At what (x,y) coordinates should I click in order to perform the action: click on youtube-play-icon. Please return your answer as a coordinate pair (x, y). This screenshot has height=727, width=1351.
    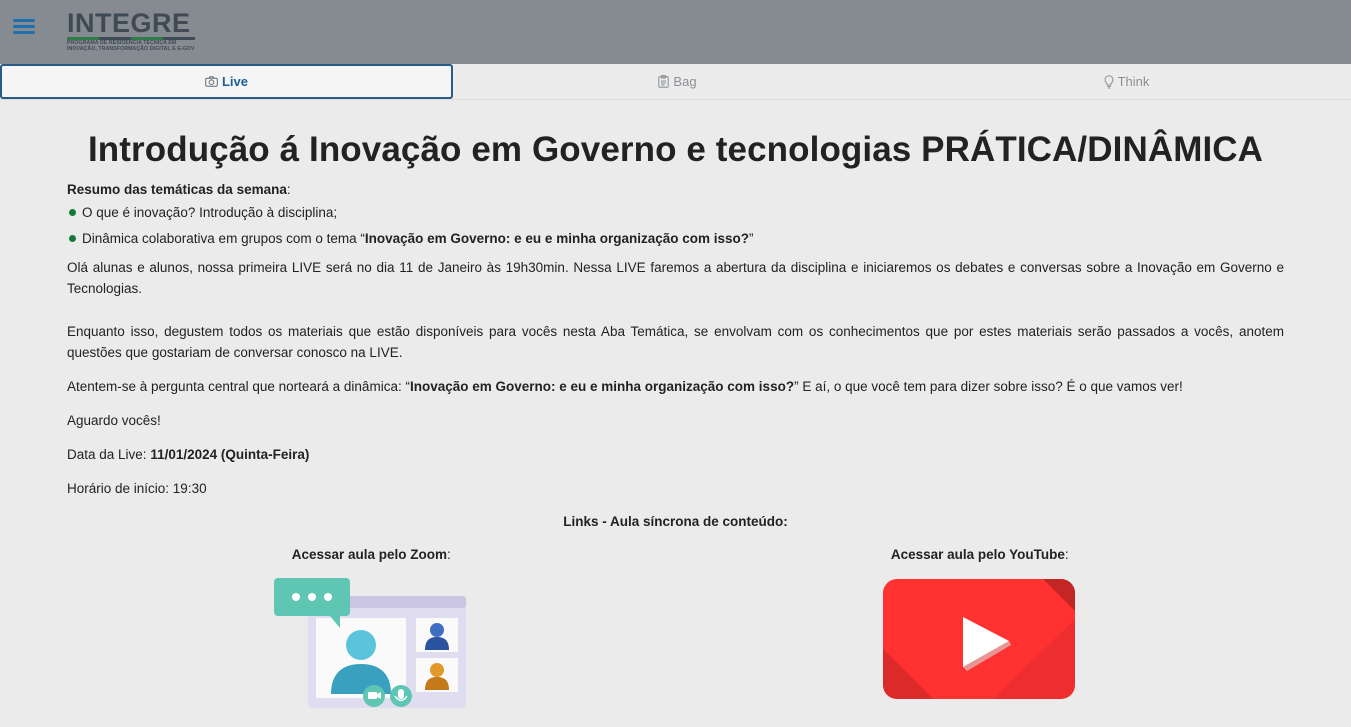
    Looking at the image, I should click on (979, 640).